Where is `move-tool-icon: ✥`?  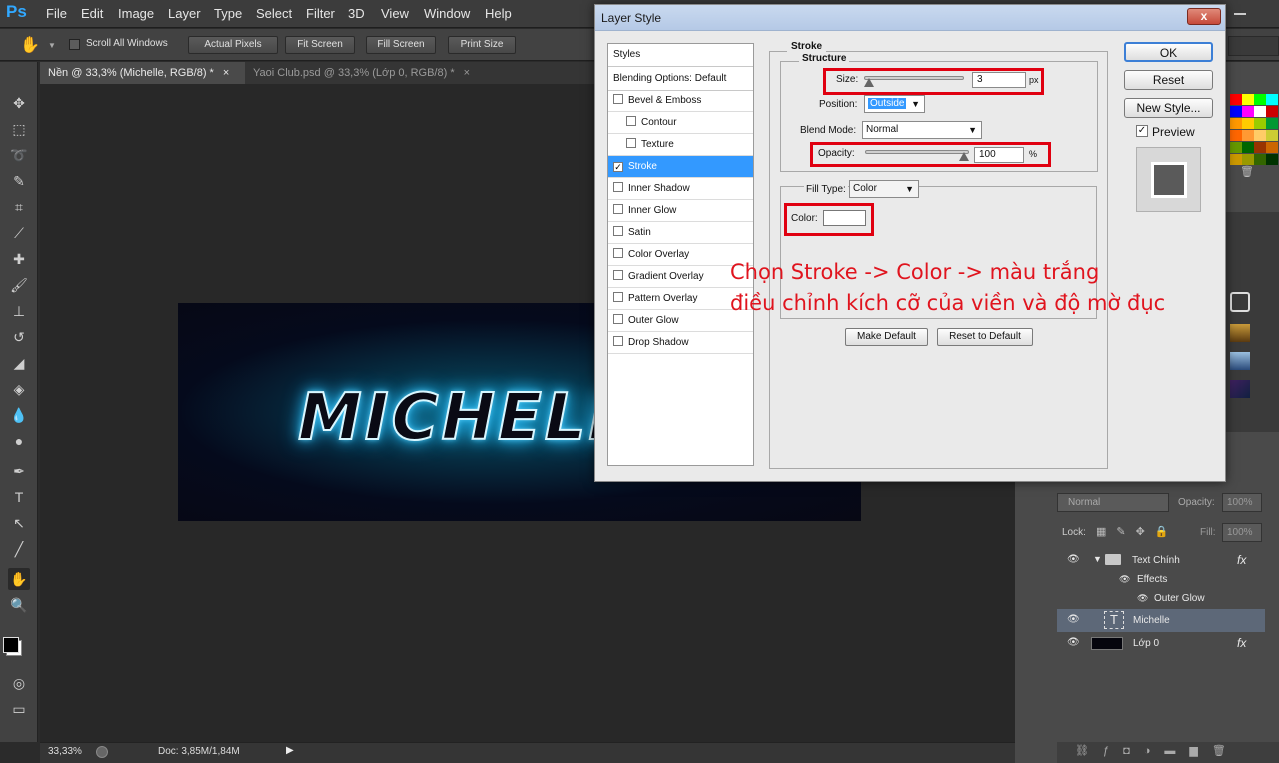
move-tool-icon: ✥ is located at coordinates (19, 103).